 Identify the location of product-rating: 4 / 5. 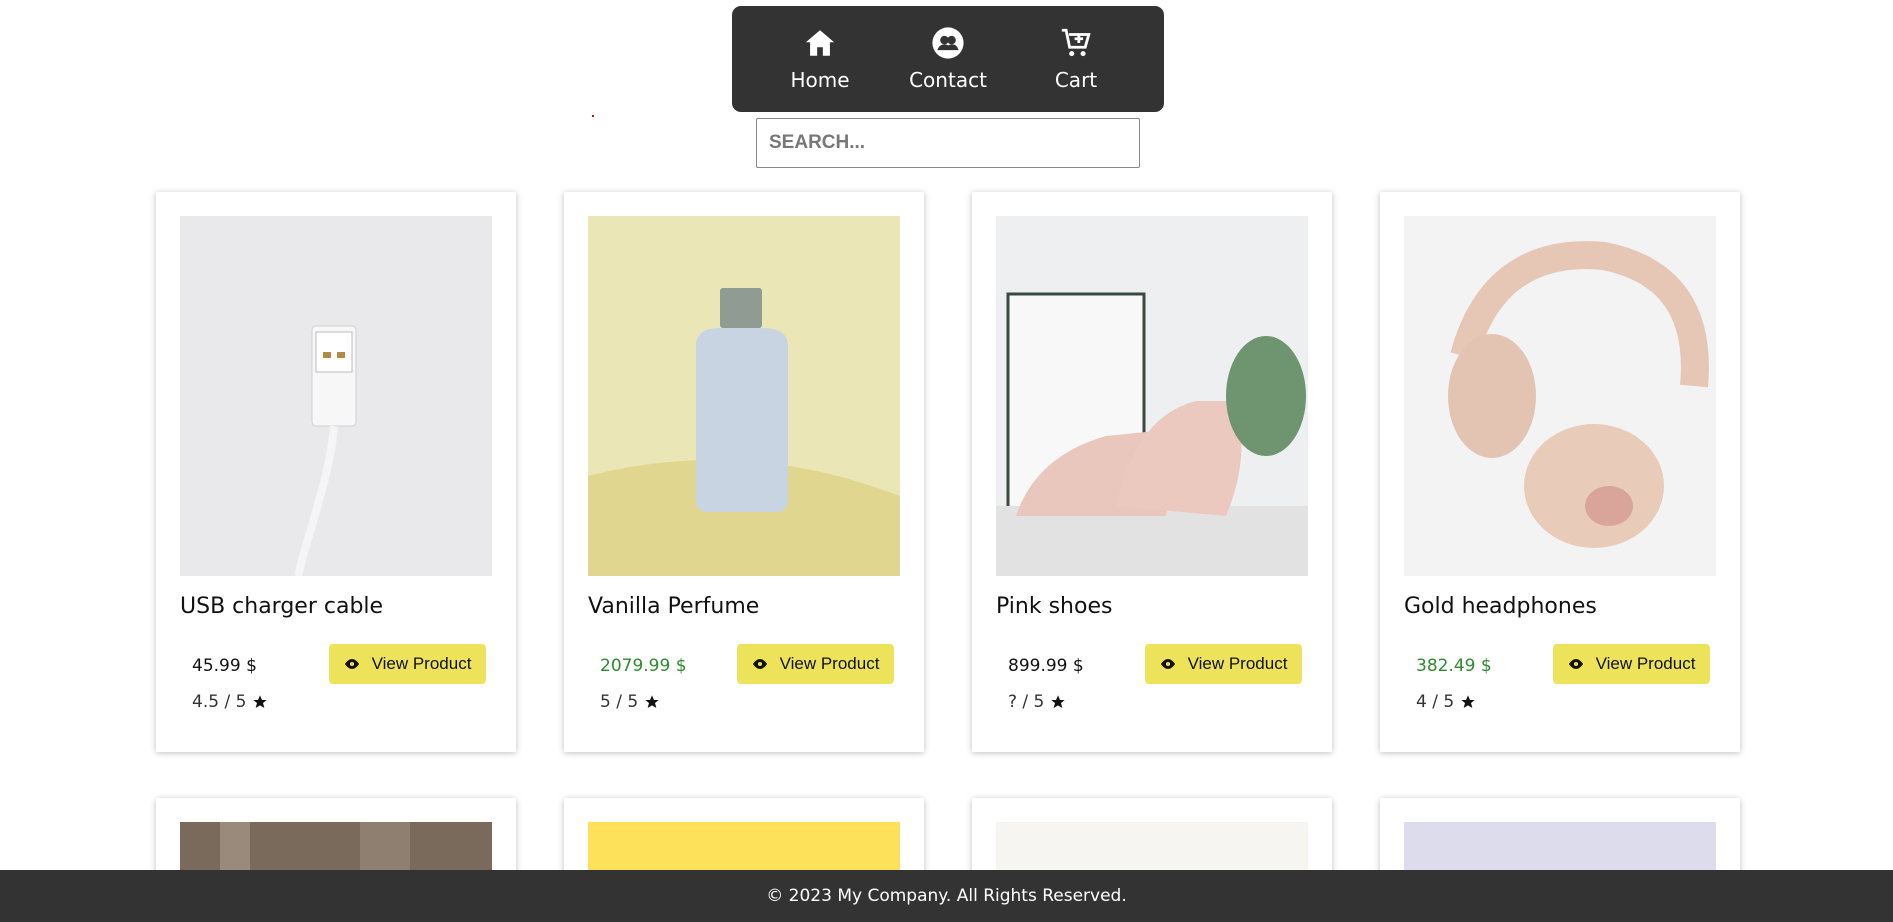
(1446, 702).